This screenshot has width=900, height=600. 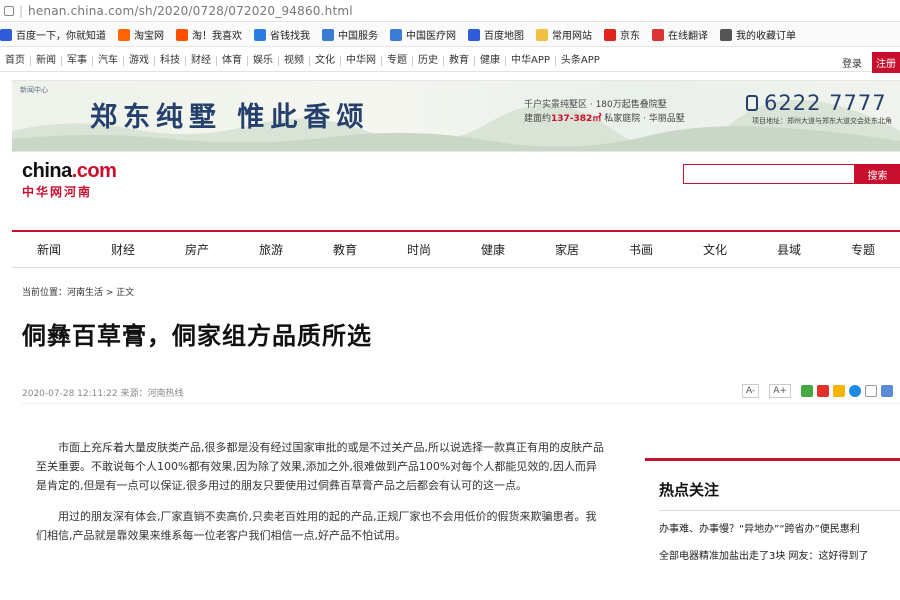 What do you see at coordinates (15, 60) in the screenshot?
I see `top-link: 首页` at bounding box center [15, 60].